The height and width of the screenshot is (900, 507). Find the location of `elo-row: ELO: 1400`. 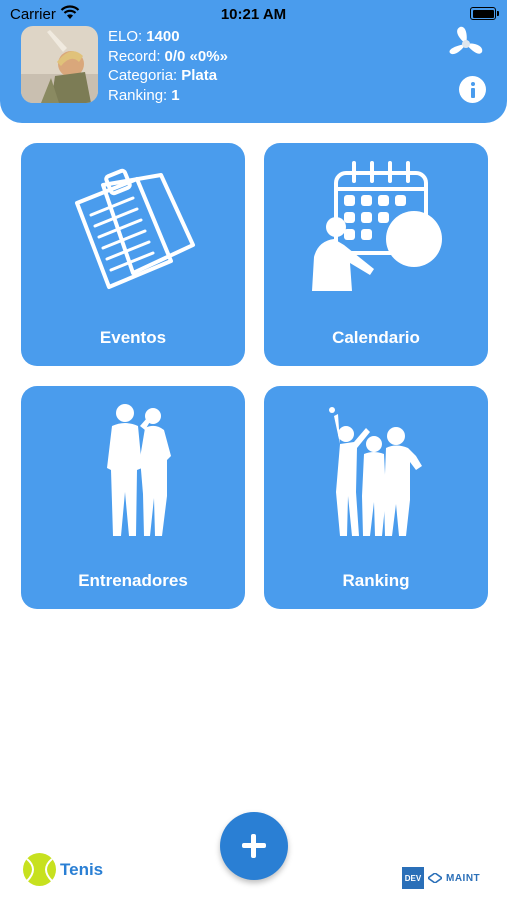

elo-row: ELO: 1400 is located at coordinates (168, 37).